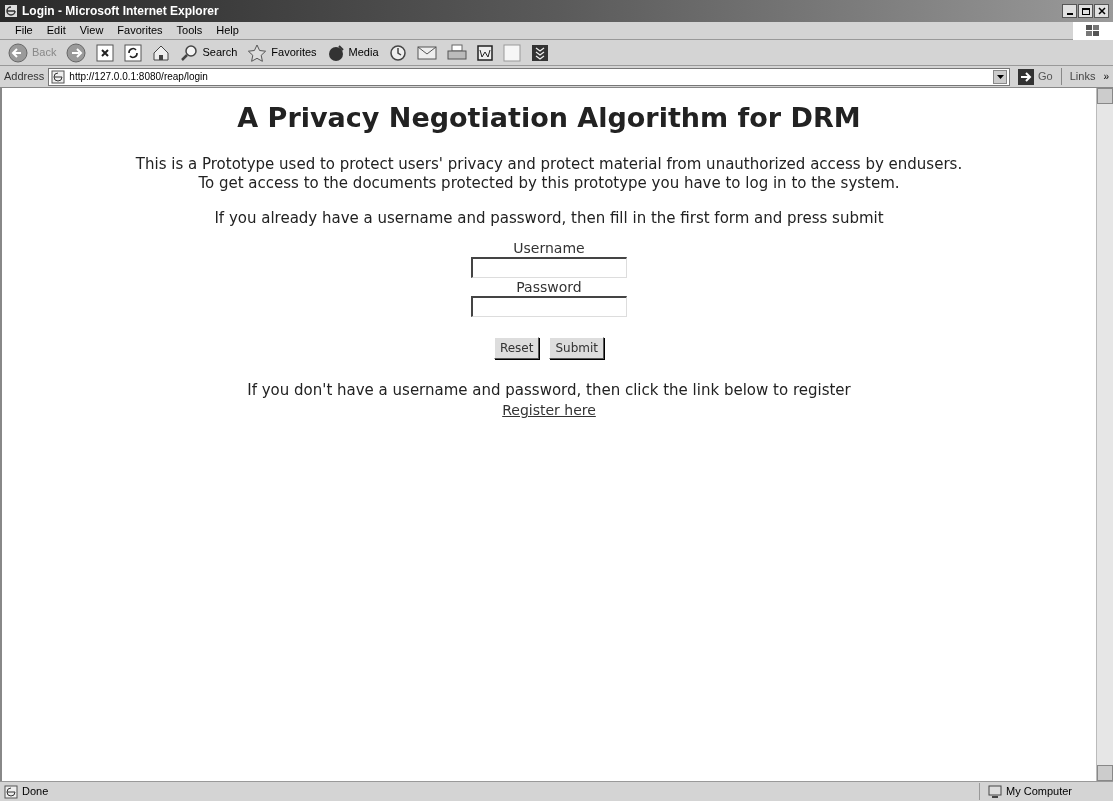  I want to click on security-zone: My Computer, so click(1039, 792).